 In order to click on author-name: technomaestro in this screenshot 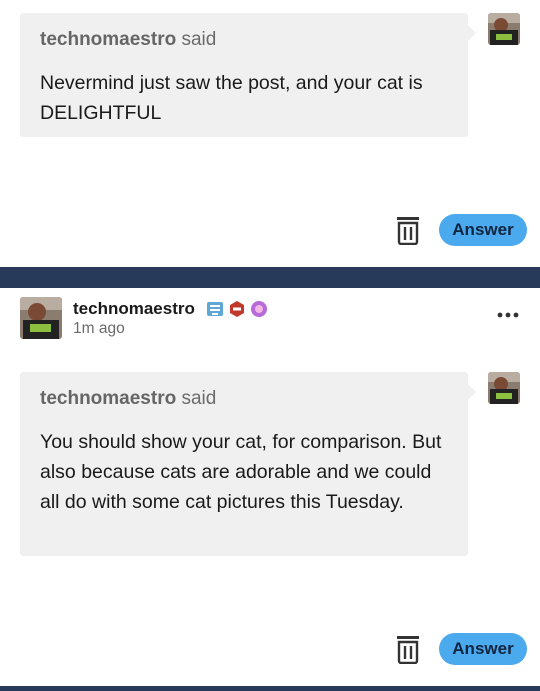, I will do `click(134, 309)`.